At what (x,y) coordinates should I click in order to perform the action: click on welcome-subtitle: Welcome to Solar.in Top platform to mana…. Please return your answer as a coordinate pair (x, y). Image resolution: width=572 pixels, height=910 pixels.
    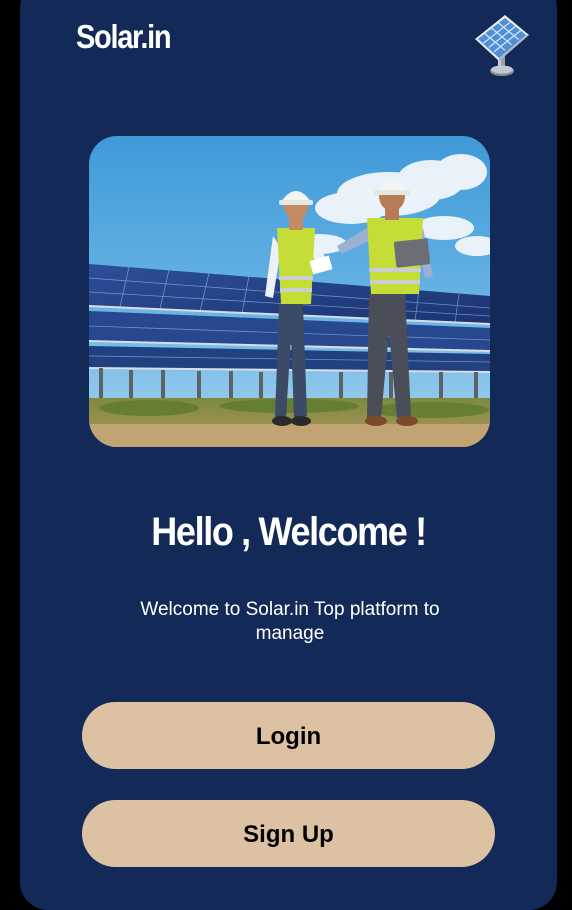
    Looking at the image, I should click on (290, 621).